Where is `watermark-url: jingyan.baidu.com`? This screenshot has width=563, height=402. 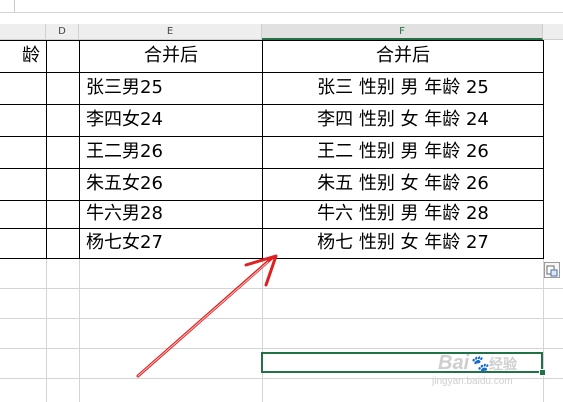
watermark-url: jingyan.baidu.com is located at coordinates (472, 381).